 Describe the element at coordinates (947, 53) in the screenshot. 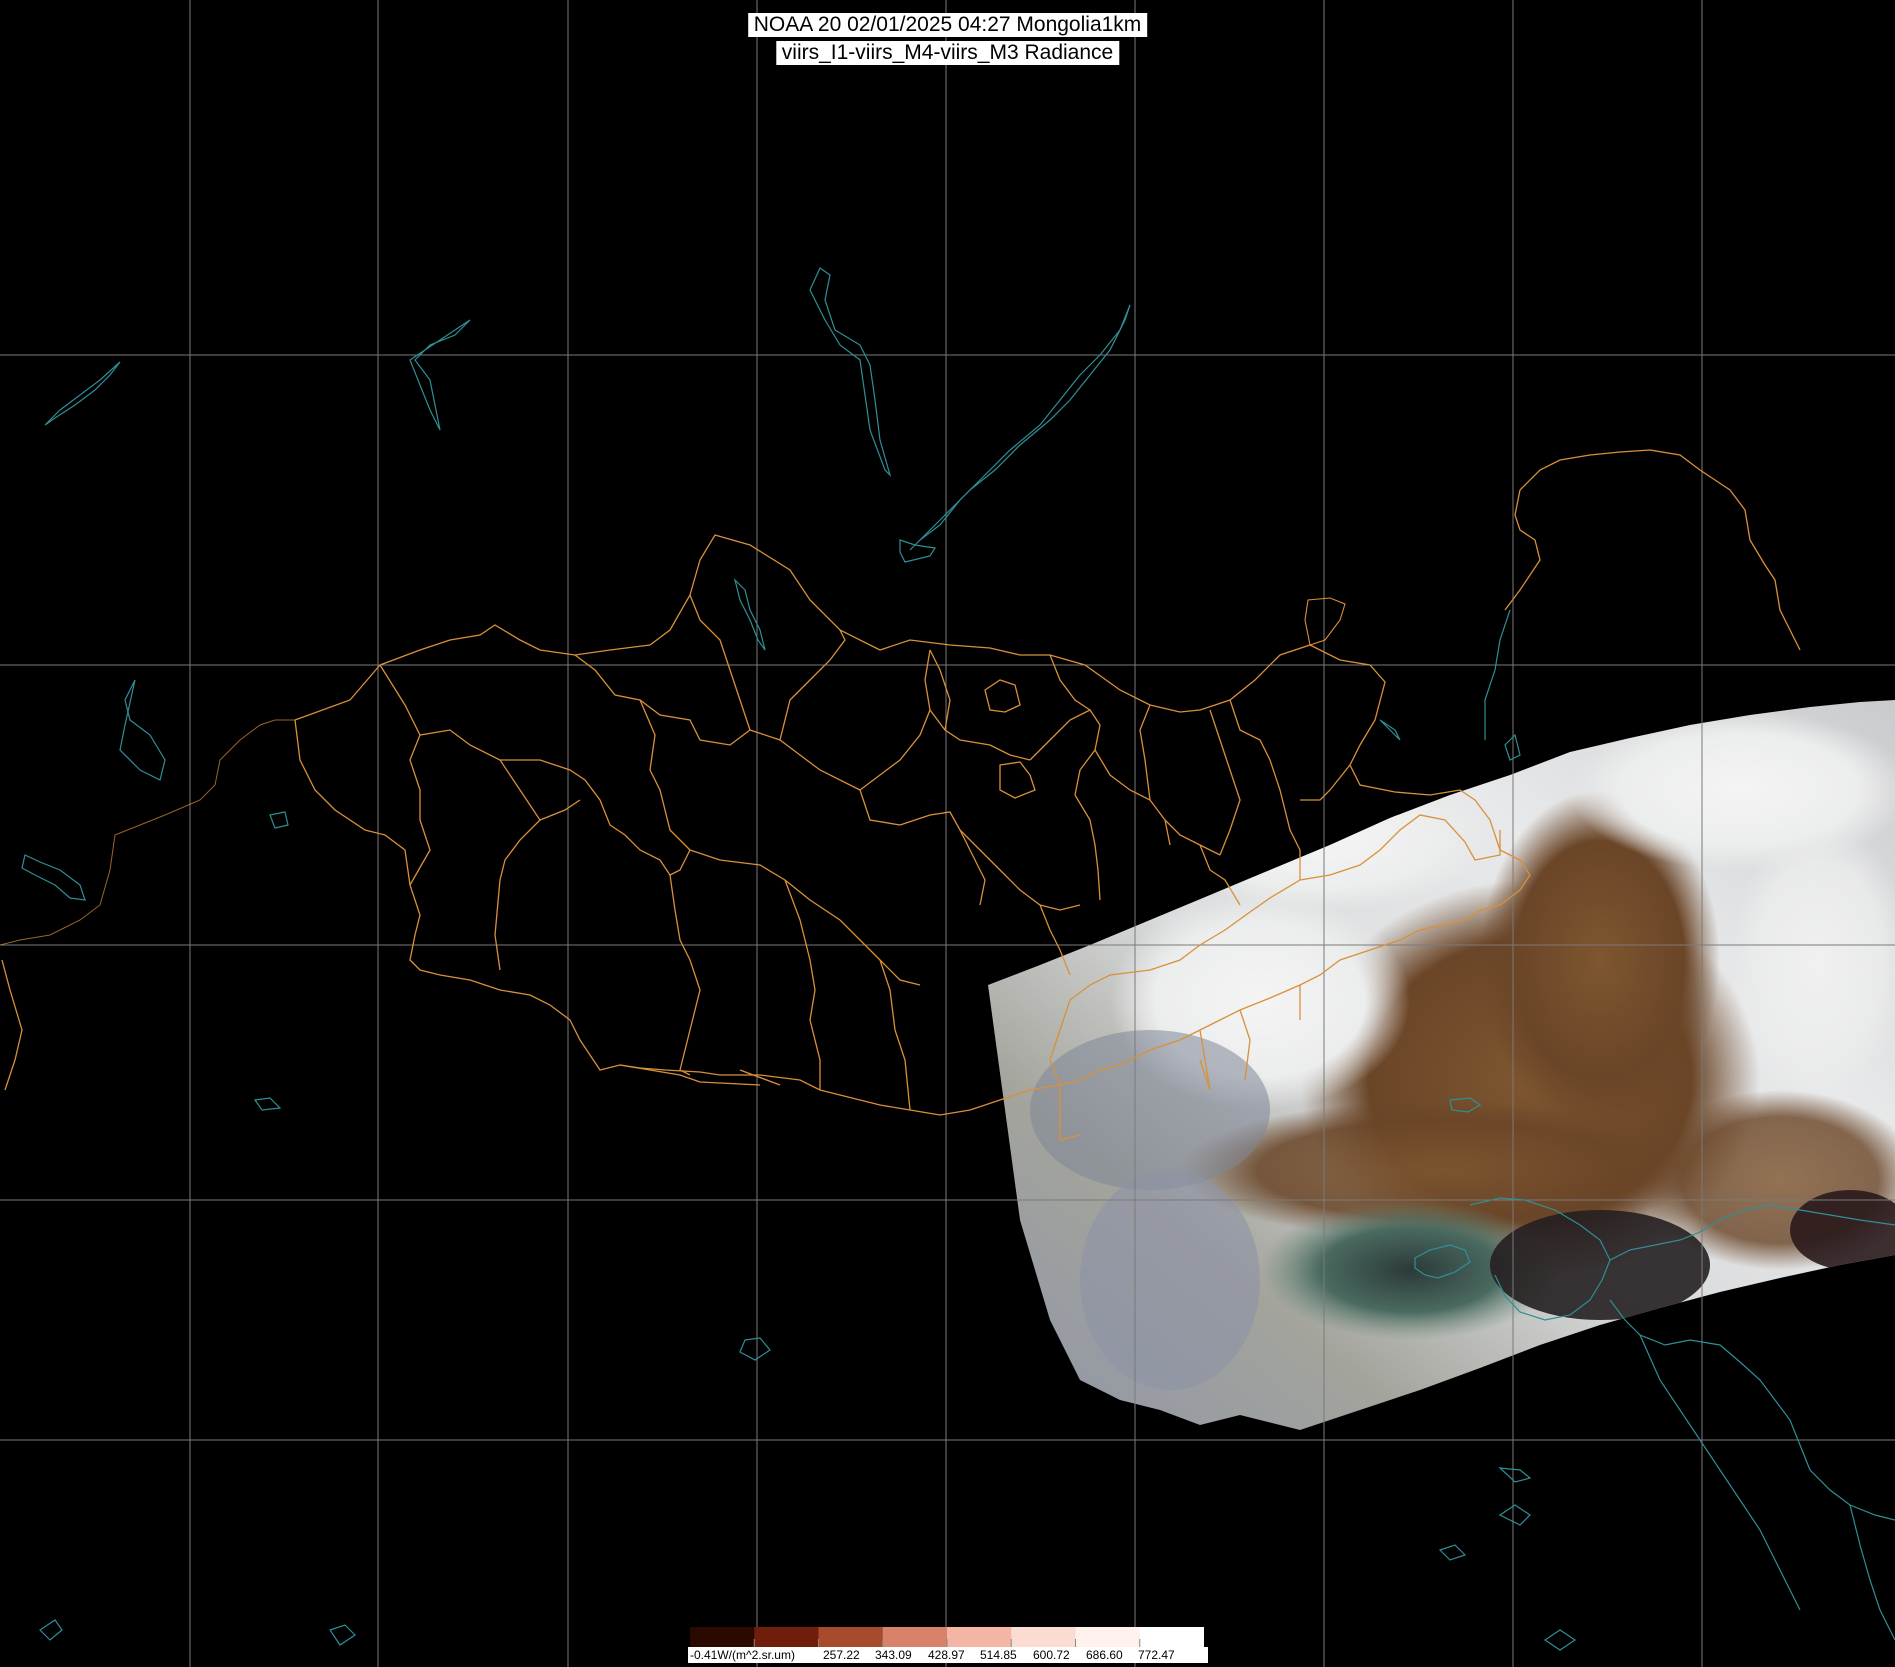

I see `map-title-line2: viirs_I1-viirs_M4-viirs_M3 Radiance` at that location.